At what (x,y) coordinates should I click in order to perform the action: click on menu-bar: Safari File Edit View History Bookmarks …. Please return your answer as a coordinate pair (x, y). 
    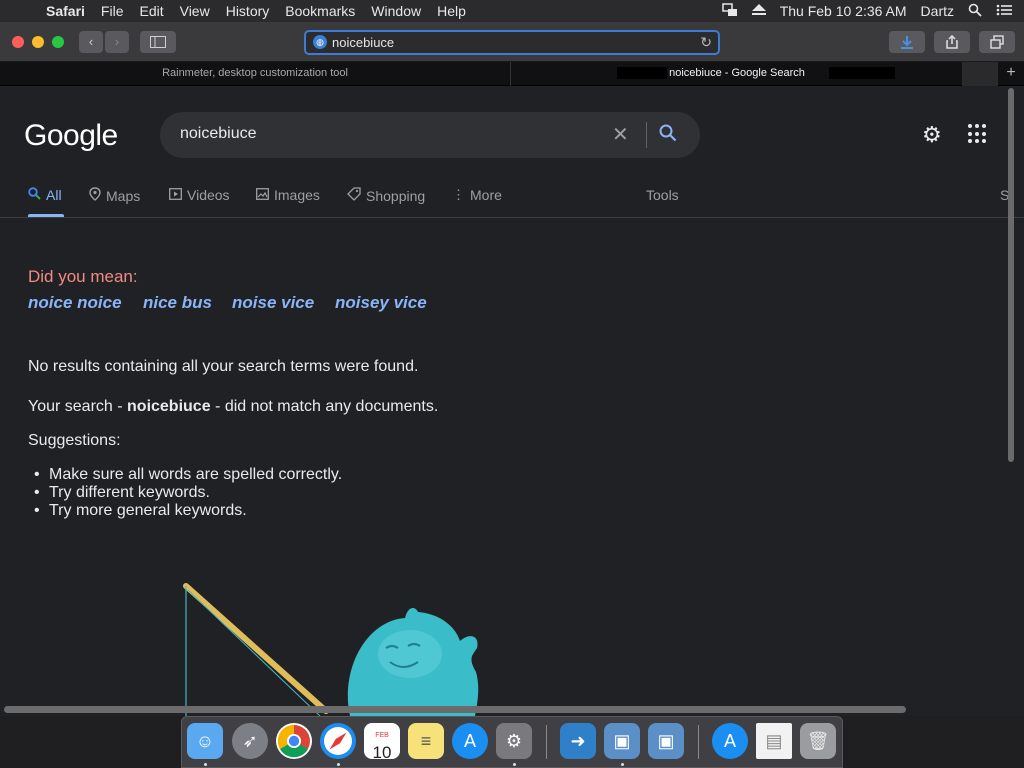
    Looking at the image, I should click on (512, 11).